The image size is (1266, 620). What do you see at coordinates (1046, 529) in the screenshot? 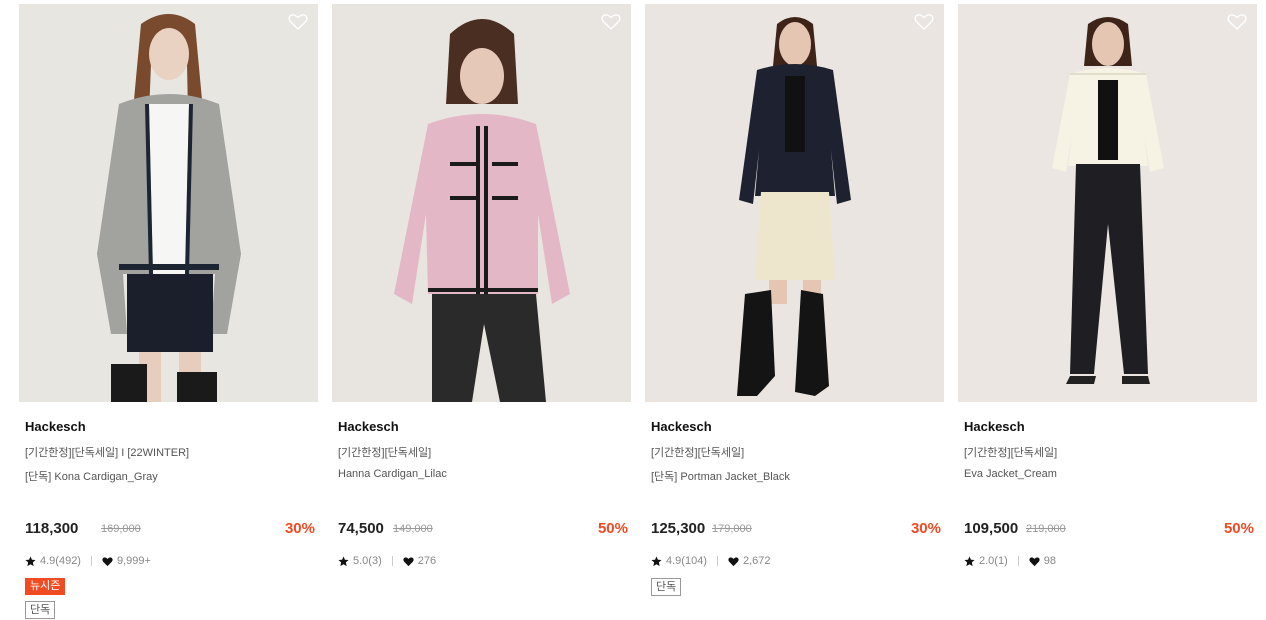
I see `original-price: 219,000` at bounding box center [1046, 529].